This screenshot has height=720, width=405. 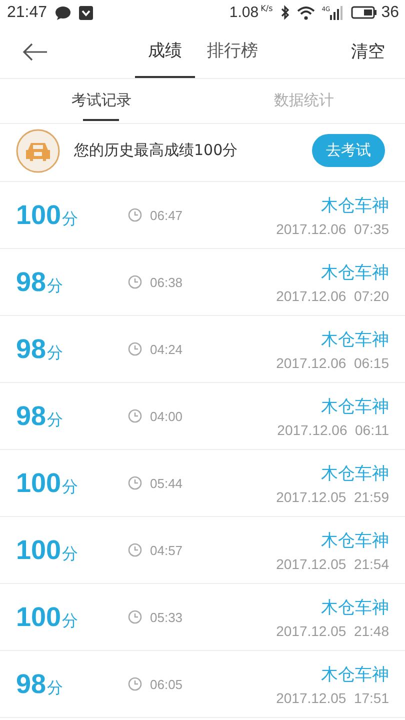 What do you see at coordinates (332, 630) in the screenshot?
I see `date-time: 2017.12.05 21:48` at bounding box center [332, 630].